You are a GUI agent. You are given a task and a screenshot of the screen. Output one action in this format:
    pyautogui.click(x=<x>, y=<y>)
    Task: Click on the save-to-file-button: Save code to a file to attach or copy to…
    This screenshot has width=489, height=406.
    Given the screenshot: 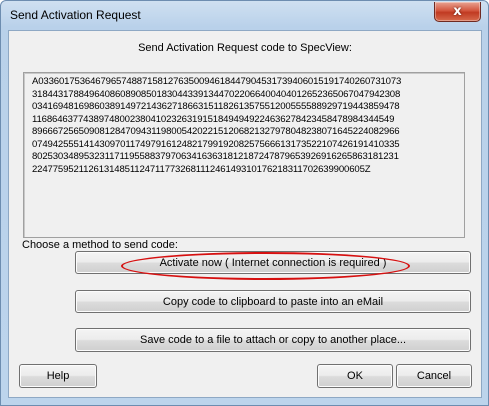 What is the action you would take?
    pyautogui.click(x=273, y=340)
    